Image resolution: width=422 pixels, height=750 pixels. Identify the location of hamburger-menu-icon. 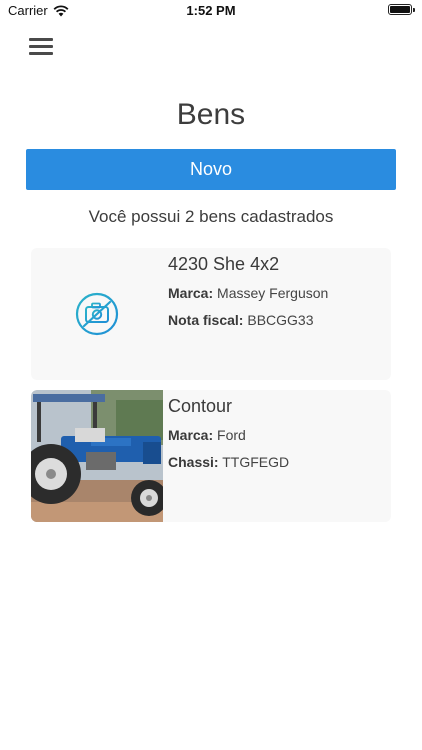
(41, 46).